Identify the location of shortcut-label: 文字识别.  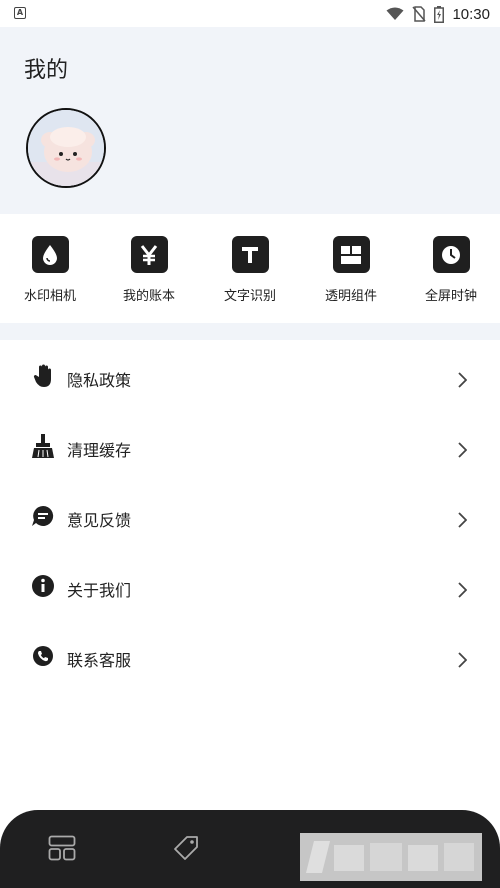
(249, 296).